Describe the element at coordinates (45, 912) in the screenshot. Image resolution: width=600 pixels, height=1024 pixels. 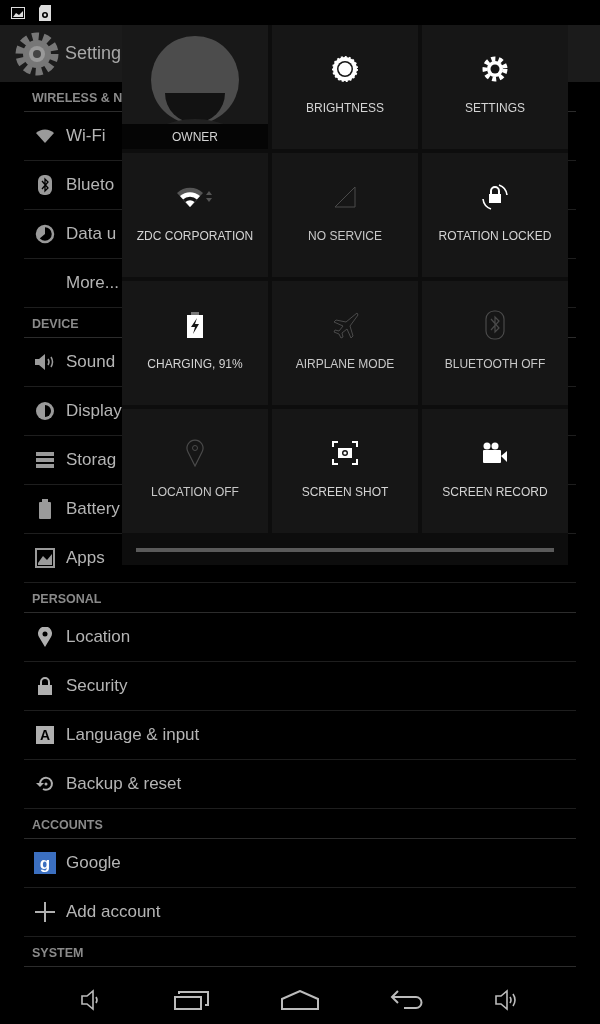
I see `plus-icon` at that location.